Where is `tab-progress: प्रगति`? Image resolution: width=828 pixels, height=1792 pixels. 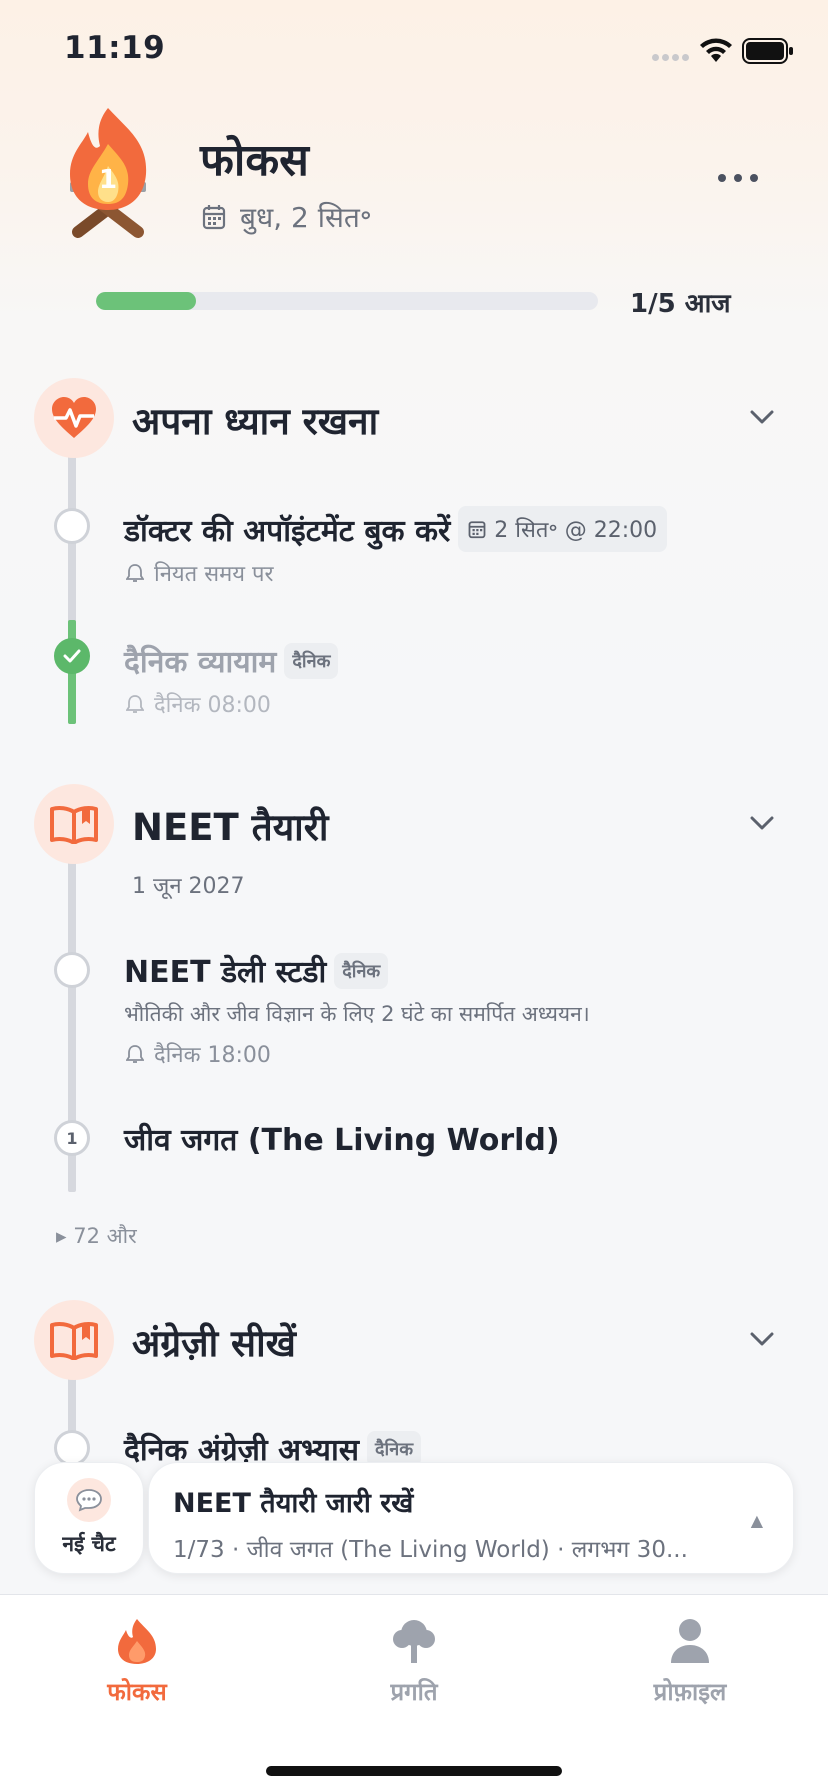
tab-progress: प्रगति is located at coordinates (414, 1662).